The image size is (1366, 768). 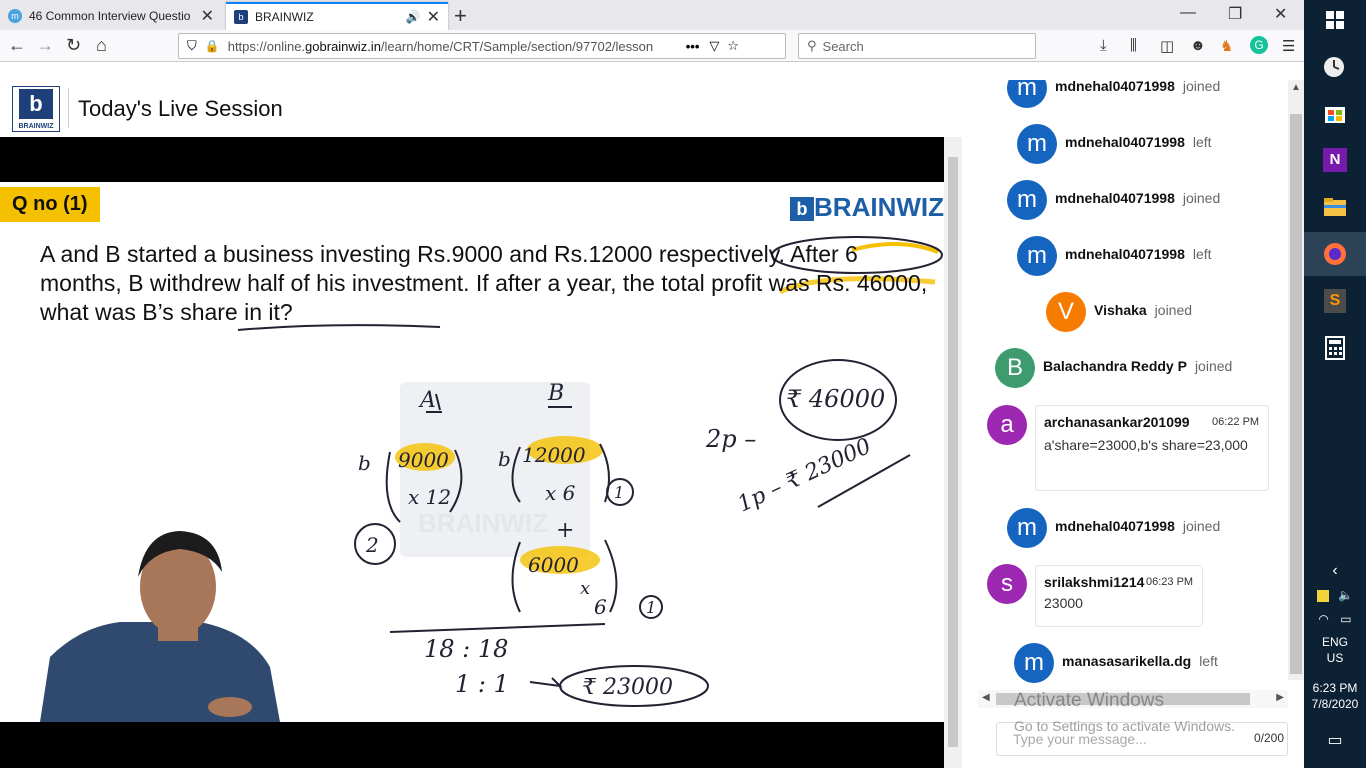 What do you see at coordinates (651, 607) in the screenshot?
I see `ink-1b: 1` at bounding box center [651, 607].